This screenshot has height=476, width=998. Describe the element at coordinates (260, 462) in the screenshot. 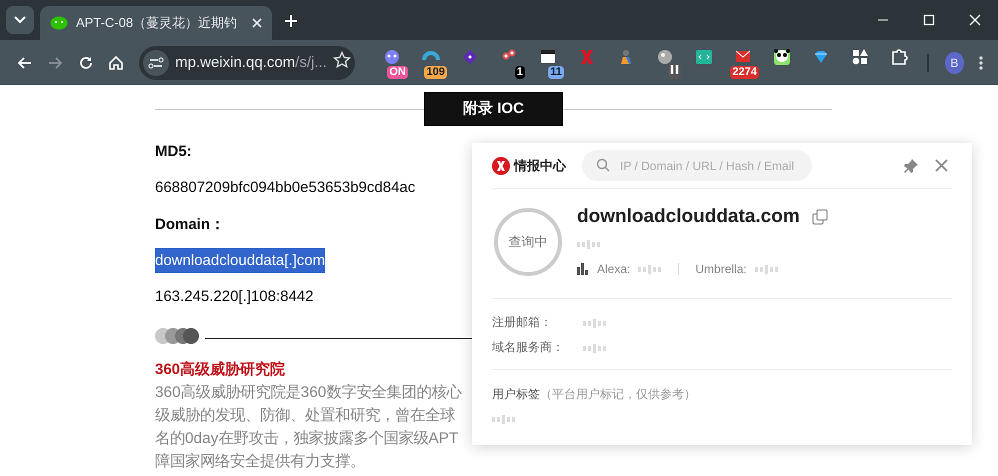

I see `paragraph-line: 障国家网络安全提供有力支撑。` at that location.